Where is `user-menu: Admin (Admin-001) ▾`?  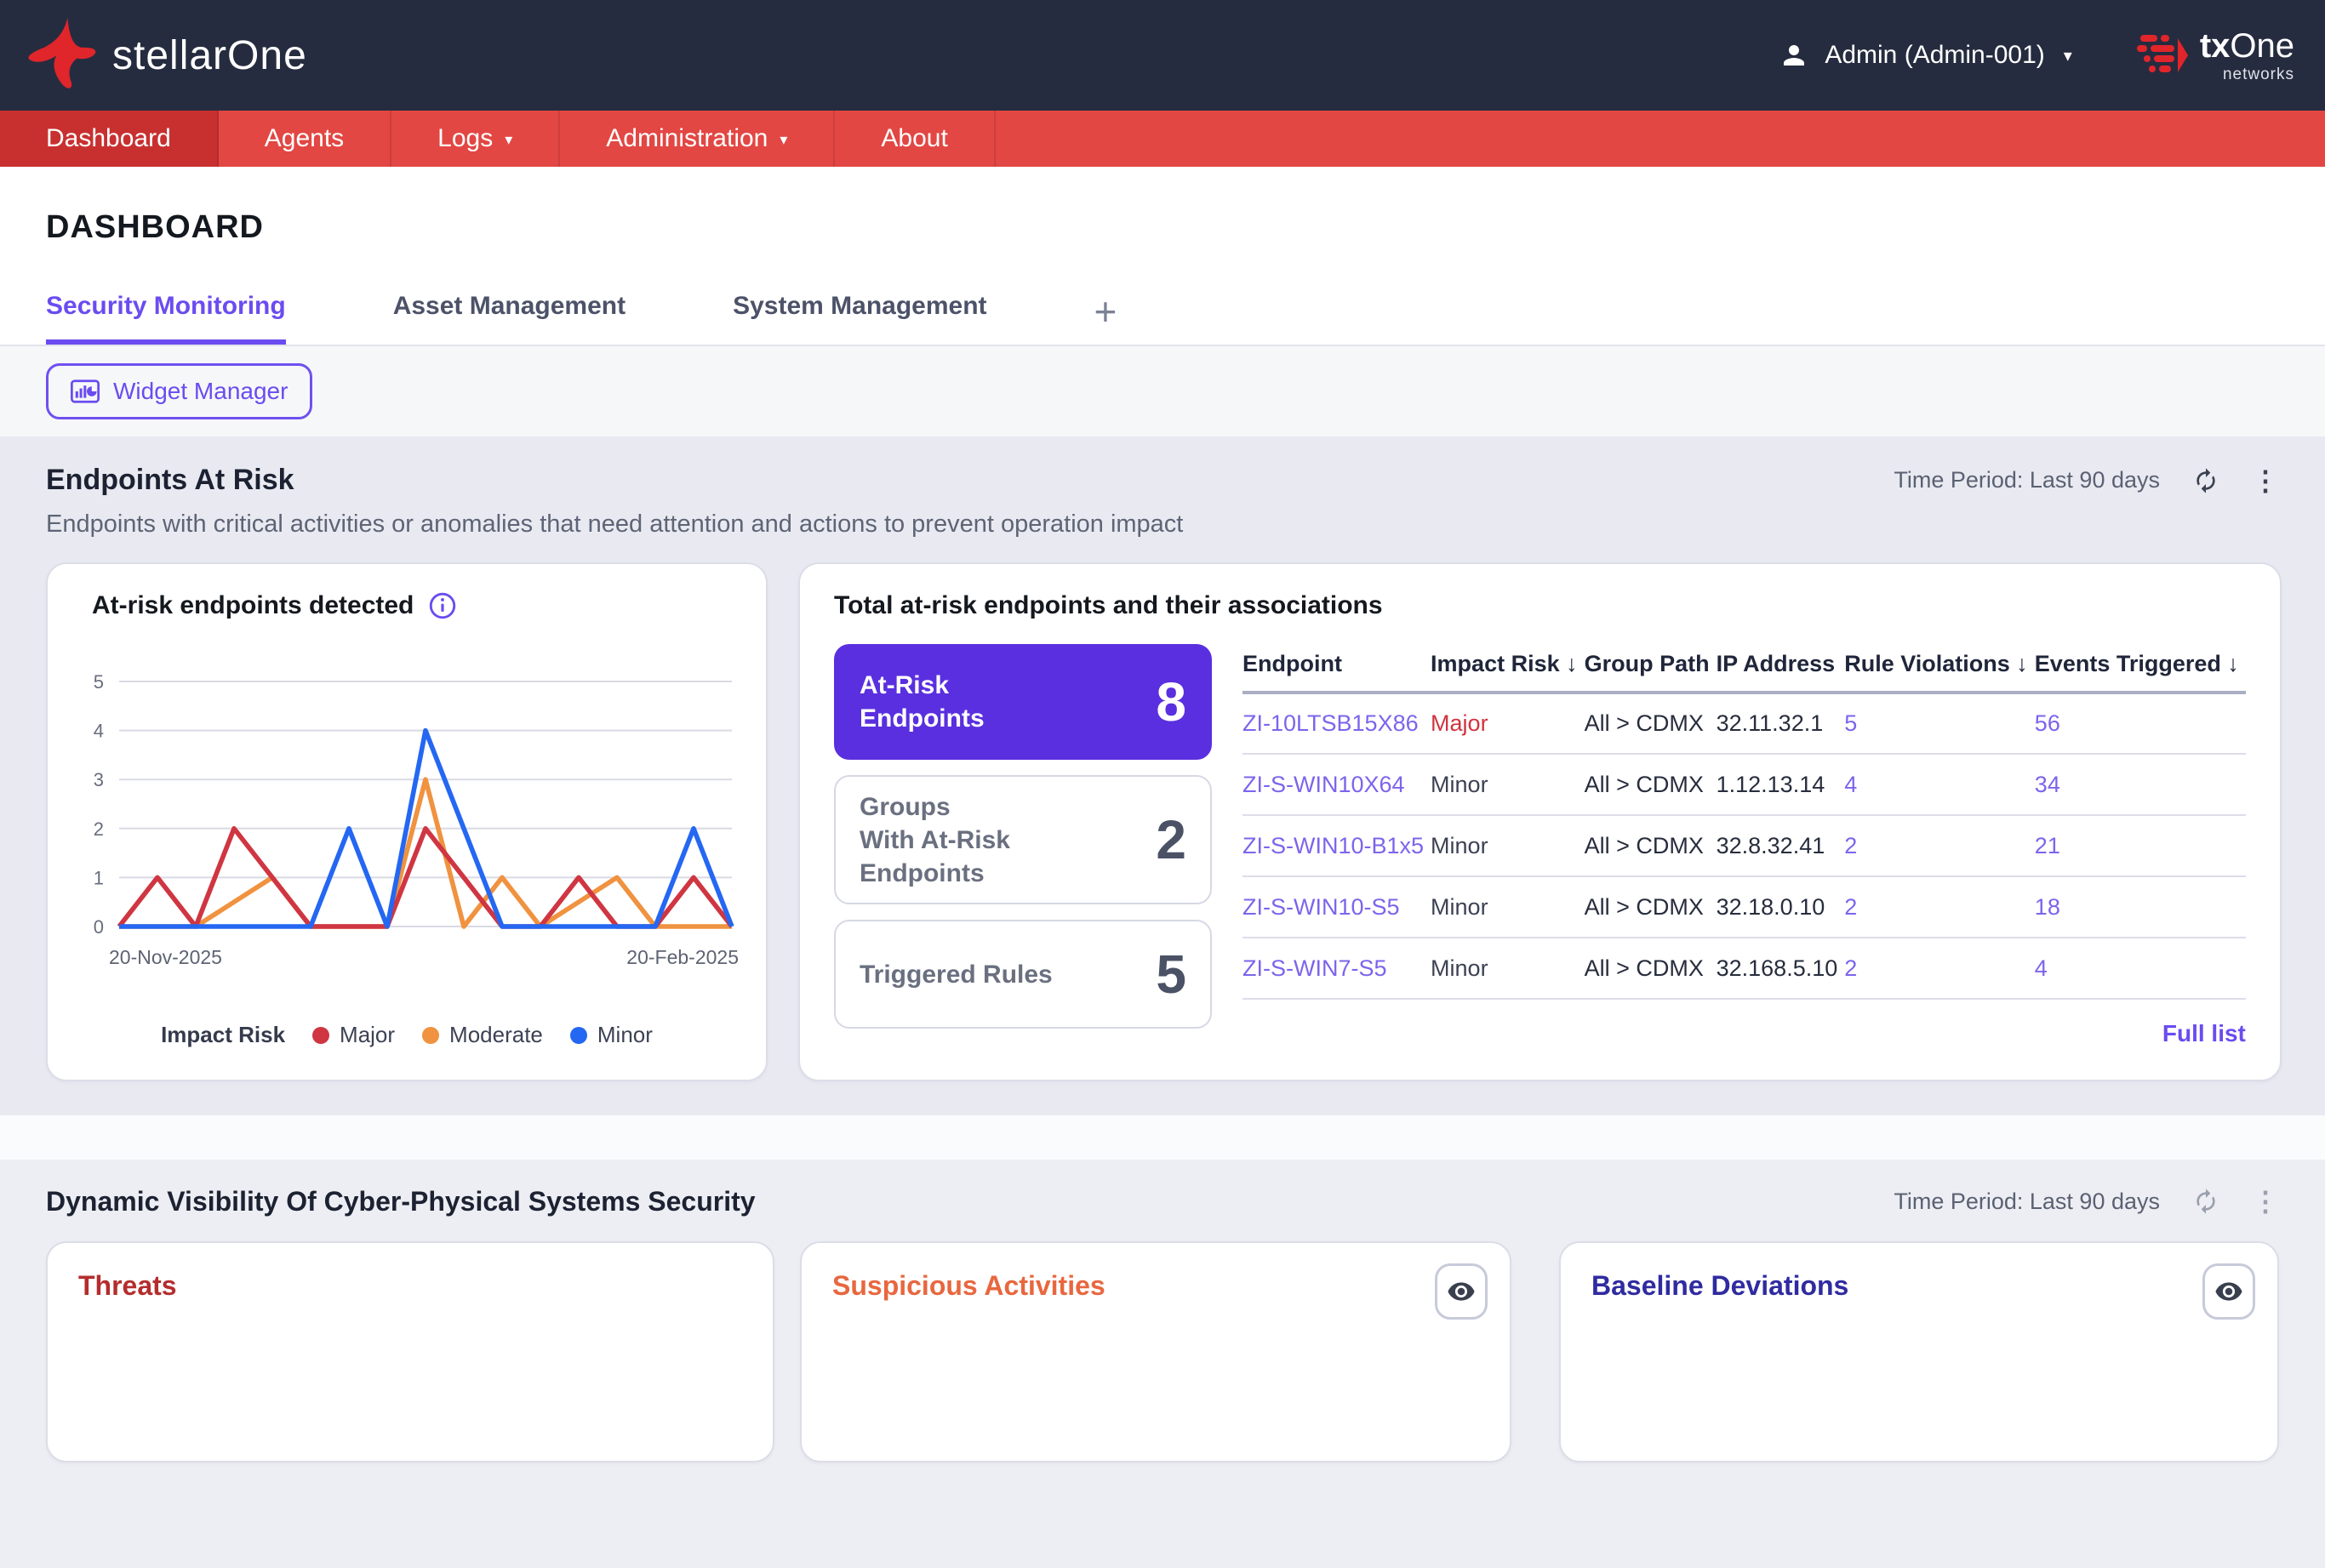 user-menu: Admin (Admin-001) ▾ is located at coordinates (1925, 55).